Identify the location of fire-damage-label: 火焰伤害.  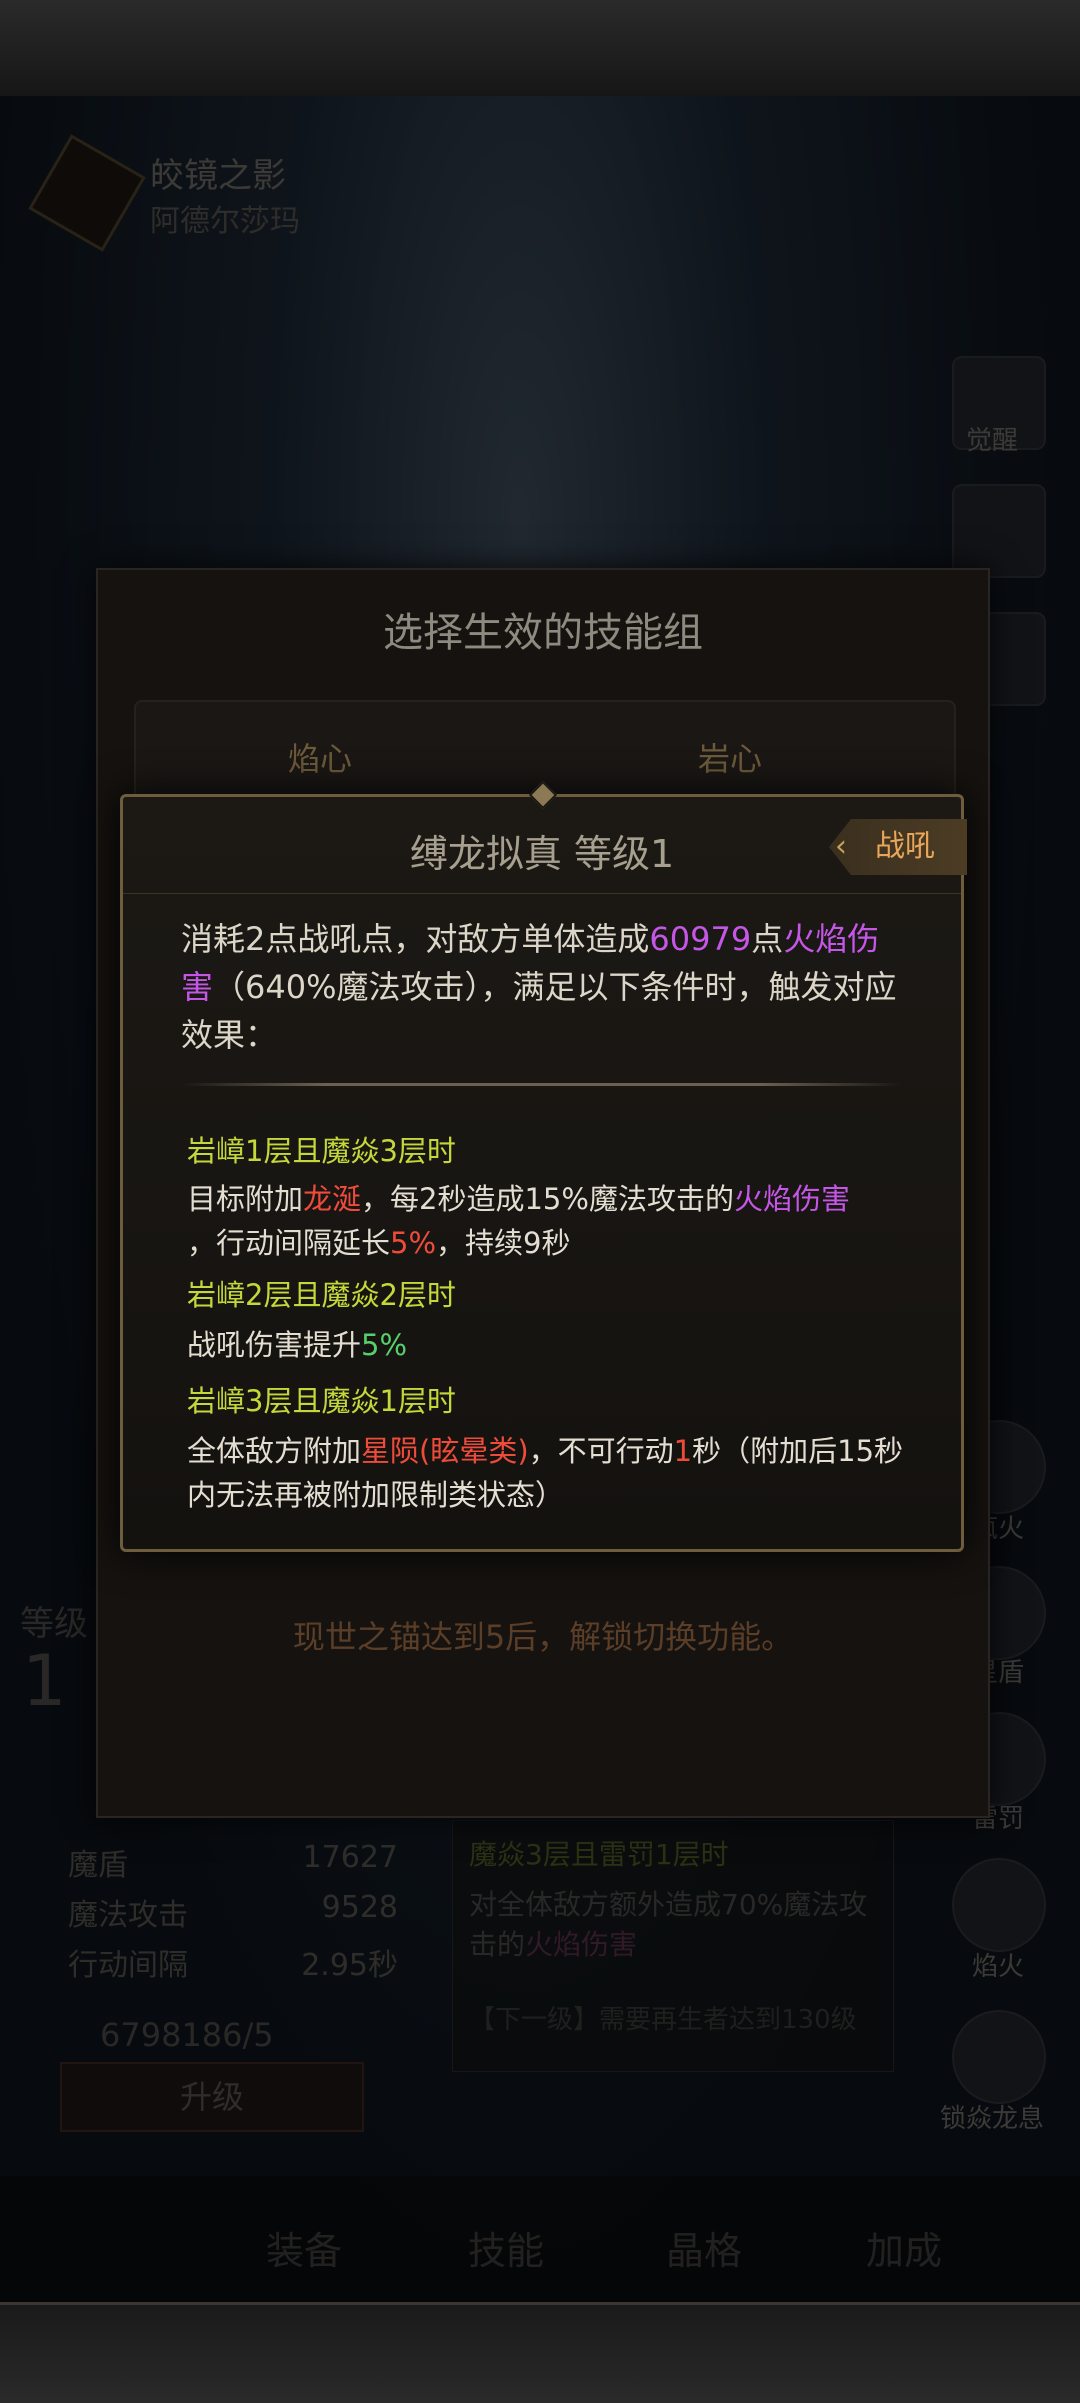
(791, 1199).